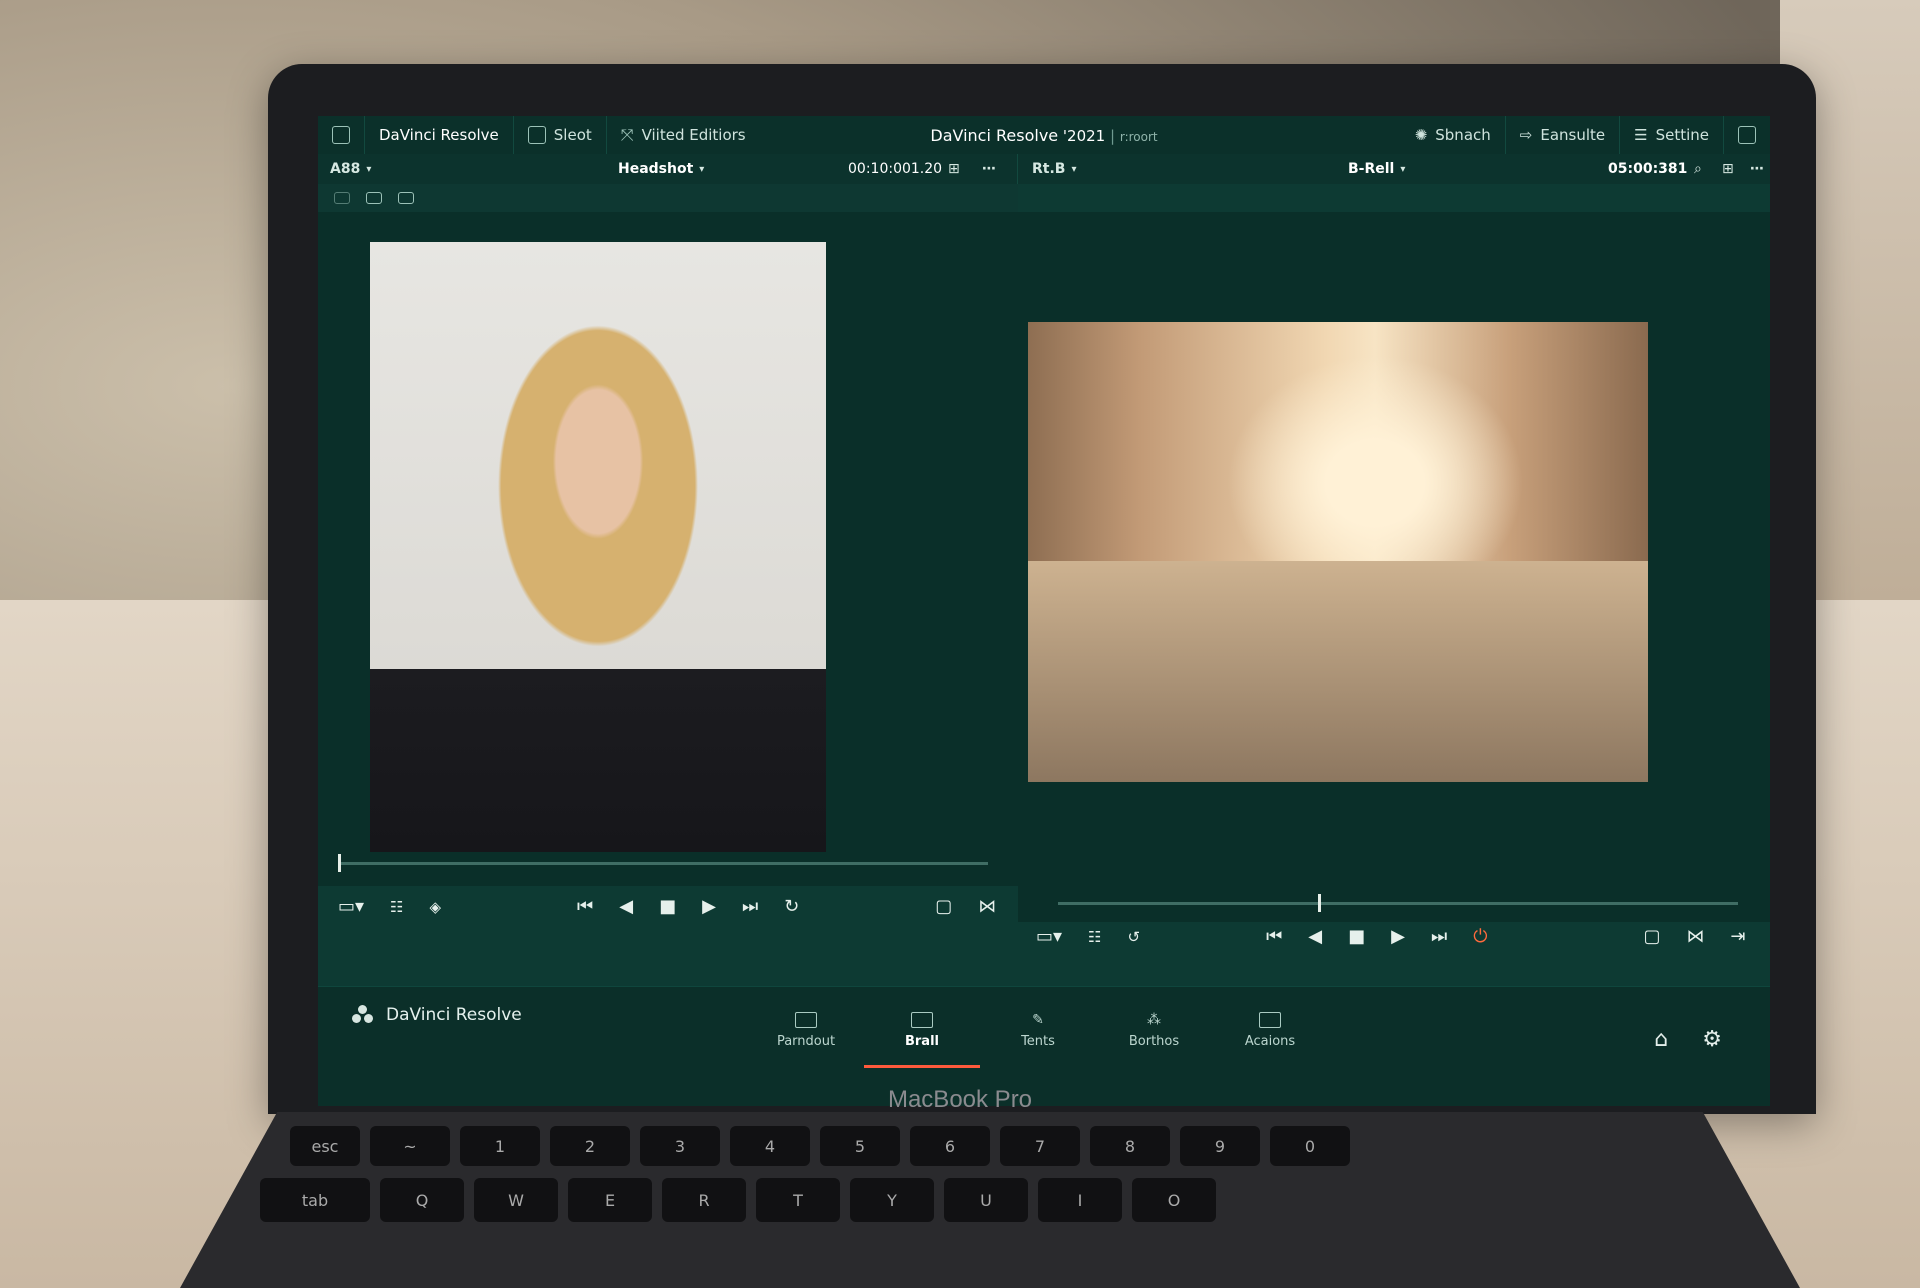 The height and width of the screenshot is (1288, 1920). What do you see at coordinates (1040, 1146) in the screenshot?
I see `key: 7` at bounding box center [1040, 1146].